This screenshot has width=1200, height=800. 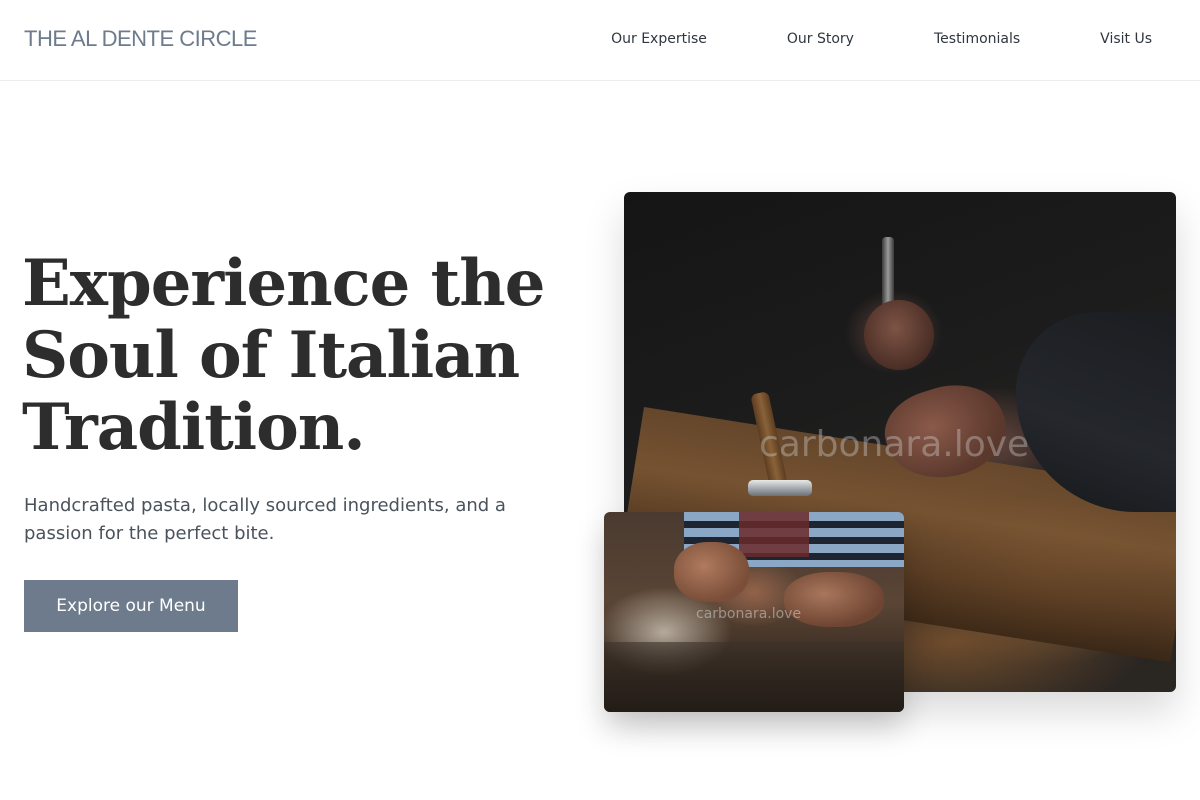 I want to click on upper-hand-shape, so click(x=899, y=335).